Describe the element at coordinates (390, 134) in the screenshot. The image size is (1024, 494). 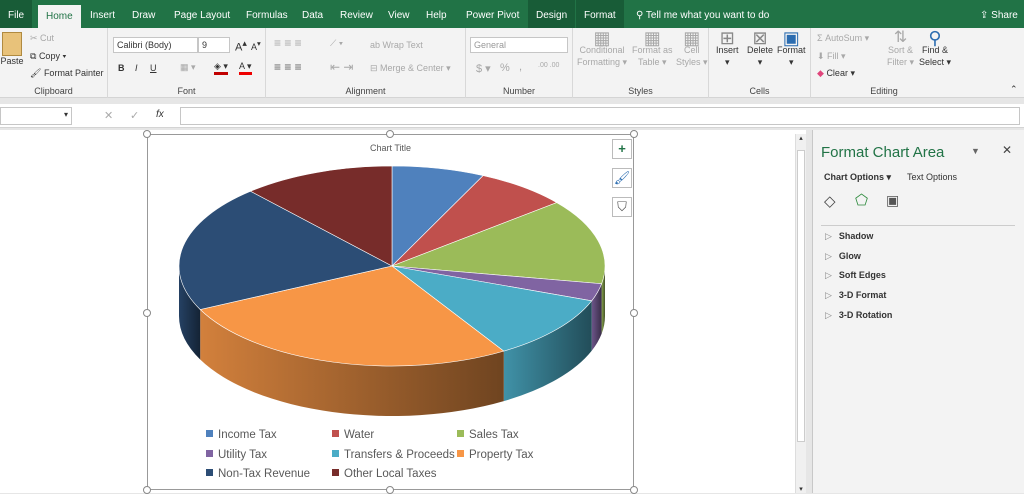
I see `resize-handle-tc` at that location.